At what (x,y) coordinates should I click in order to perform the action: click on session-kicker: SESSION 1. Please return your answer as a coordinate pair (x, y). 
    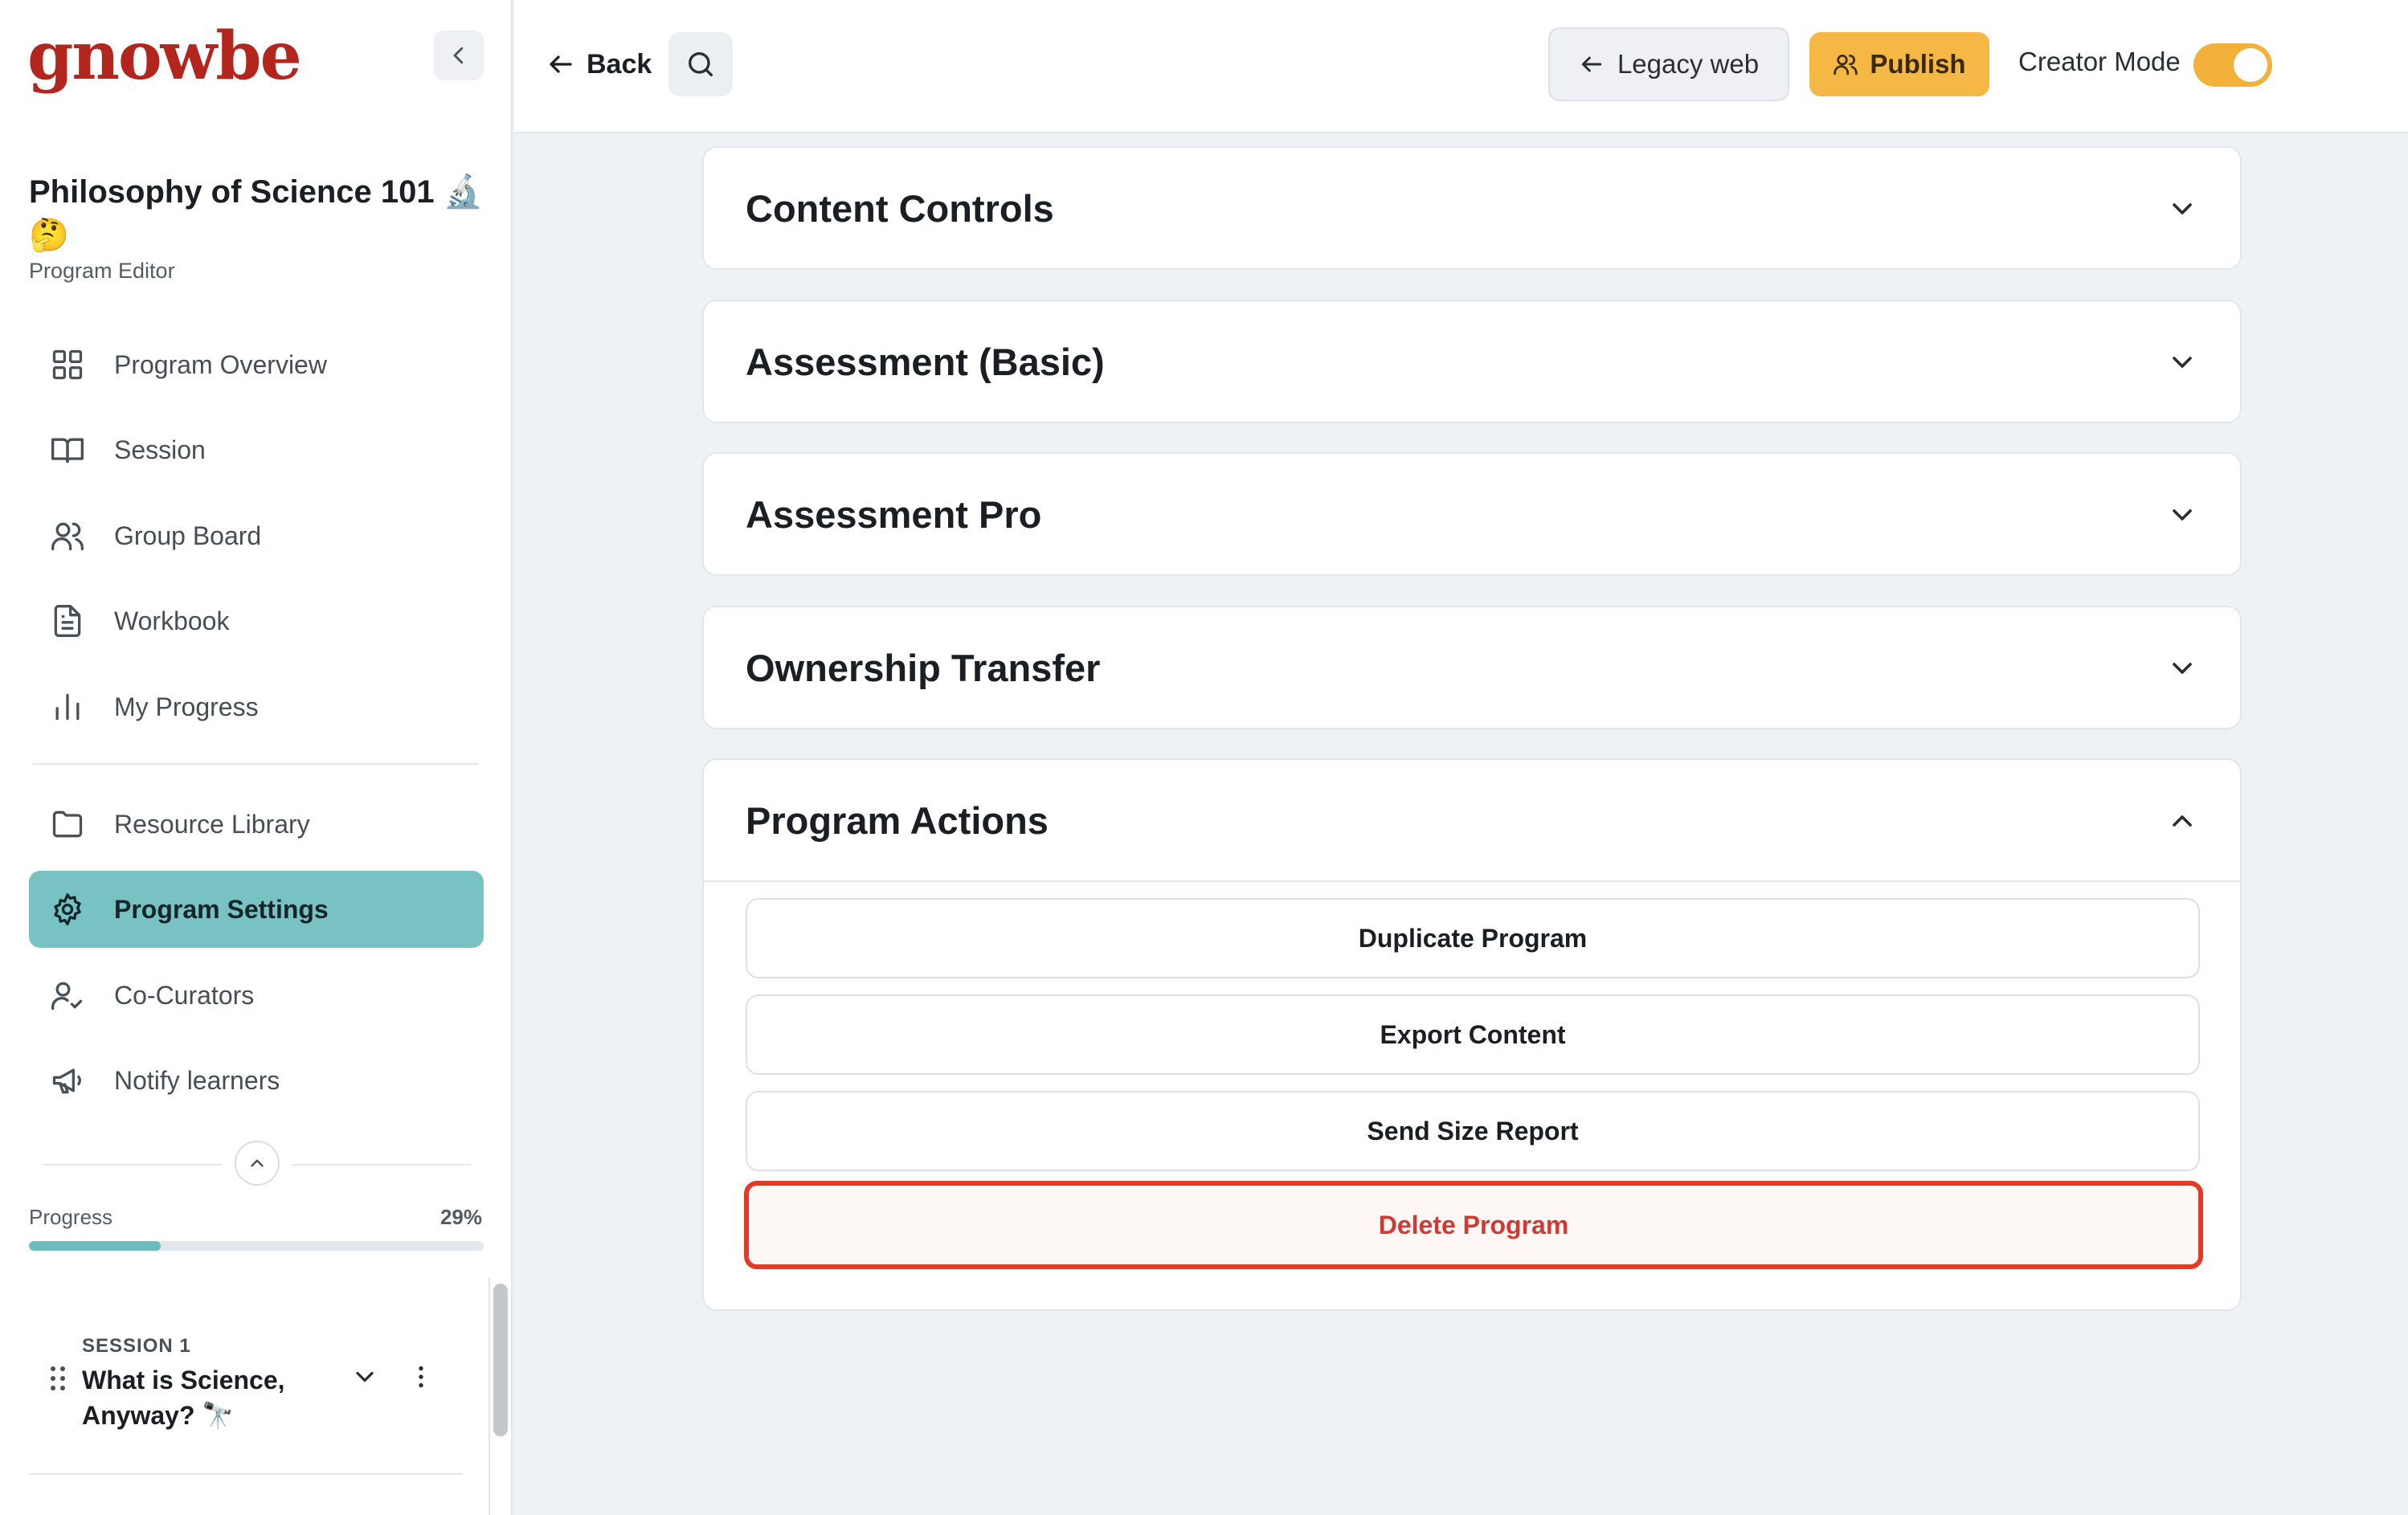
    Looking at the image, I should click on (136, 1346).